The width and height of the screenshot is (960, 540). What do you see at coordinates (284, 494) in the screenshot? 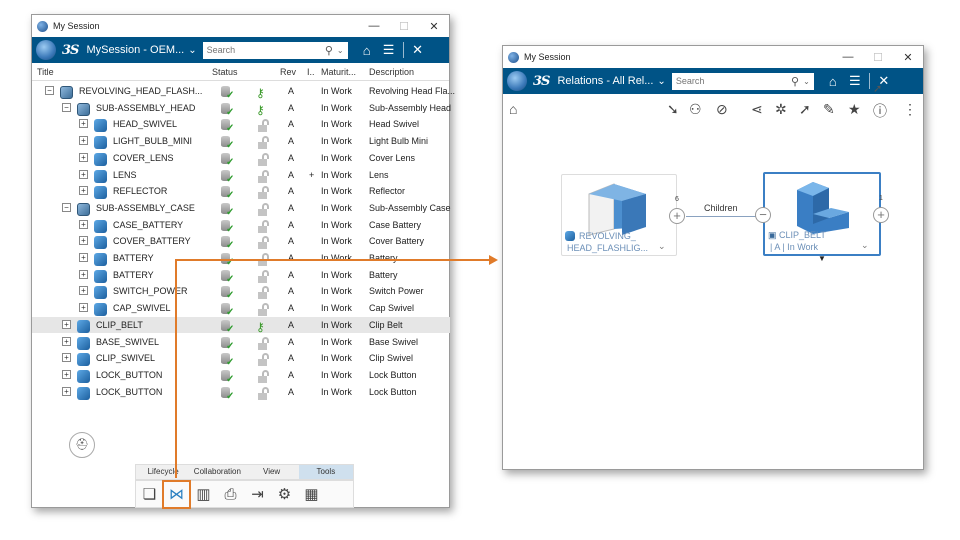
I see `settings-gear-icon: ⚙` at bounding box center [284, 494].